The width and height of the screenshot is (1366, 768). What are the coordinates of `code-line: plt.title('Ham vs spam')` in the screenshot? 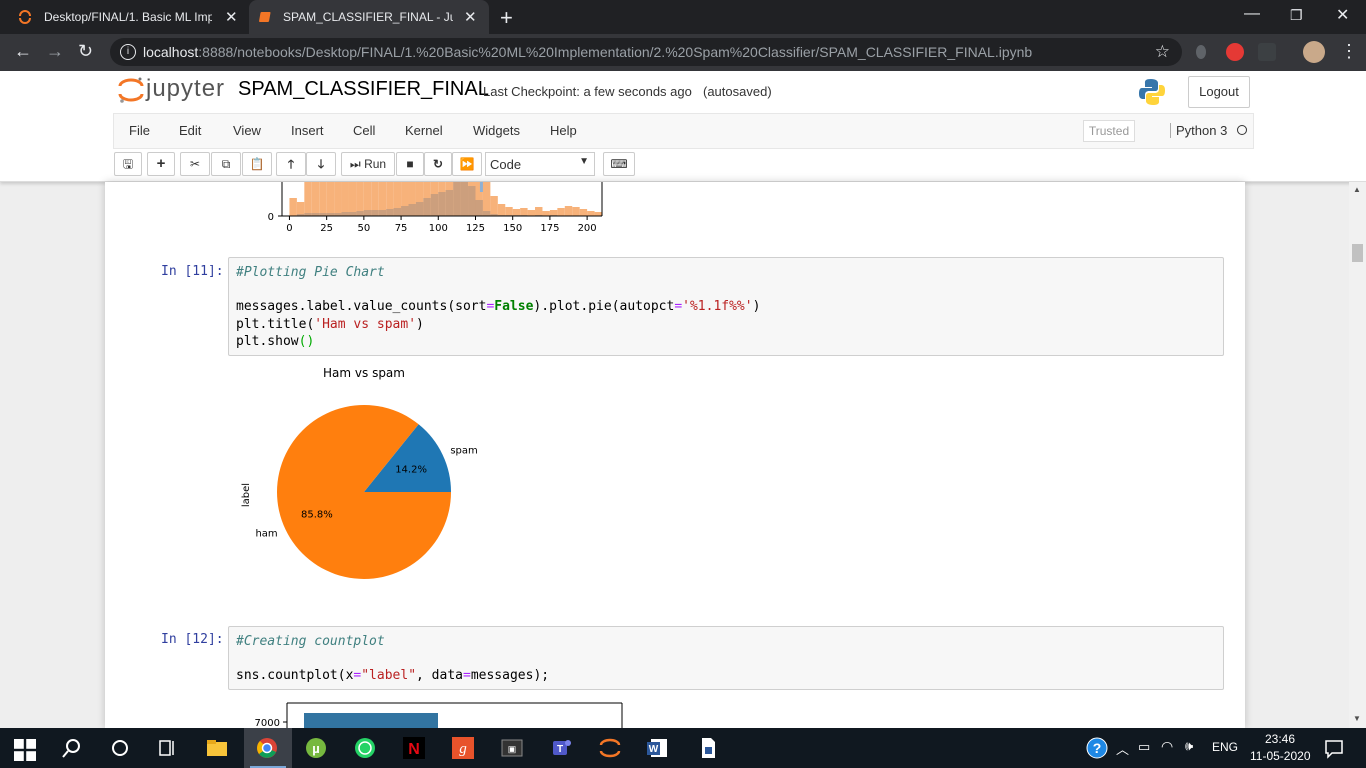 It's located at (330, 324).